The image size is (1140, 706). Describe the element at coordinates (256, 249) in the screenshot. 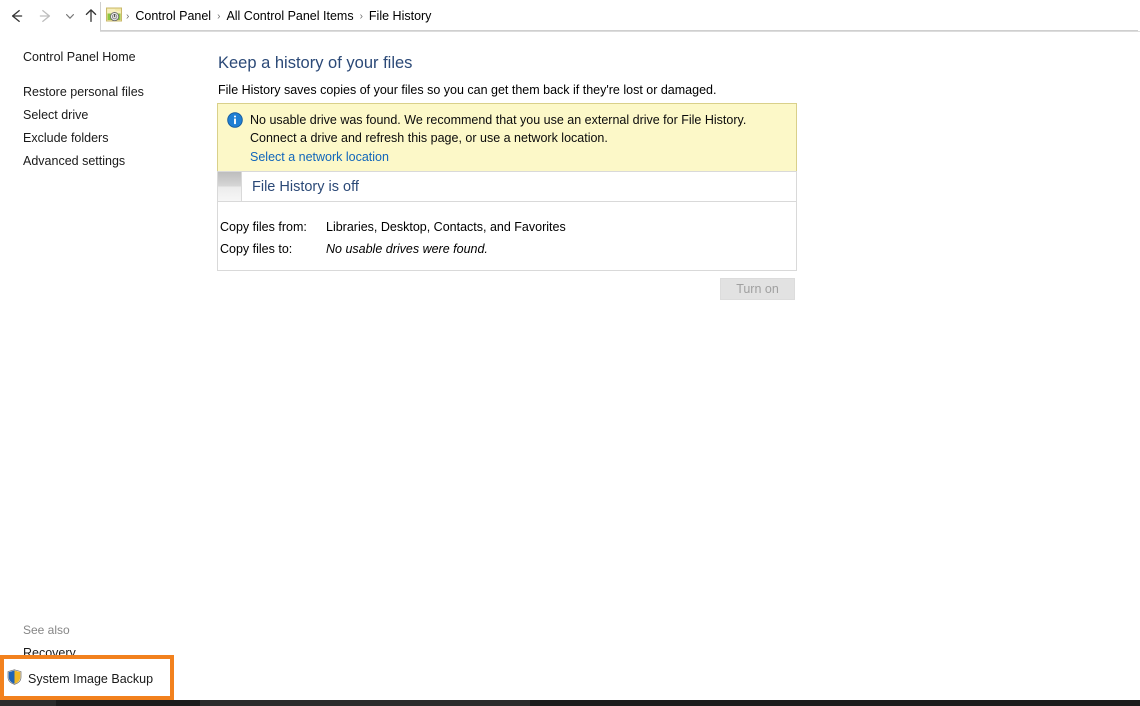

I see `copy-files-to-label: Copy files to:` at that location.